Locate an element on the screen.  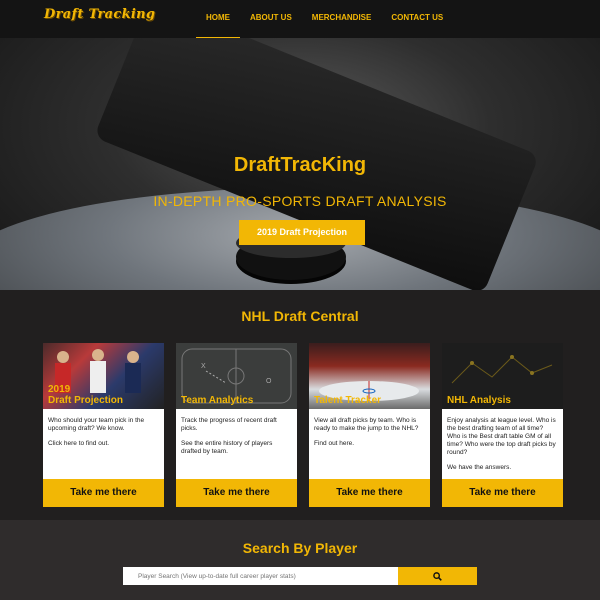
card-text: Find out here. is located at coordinates (334, 443).